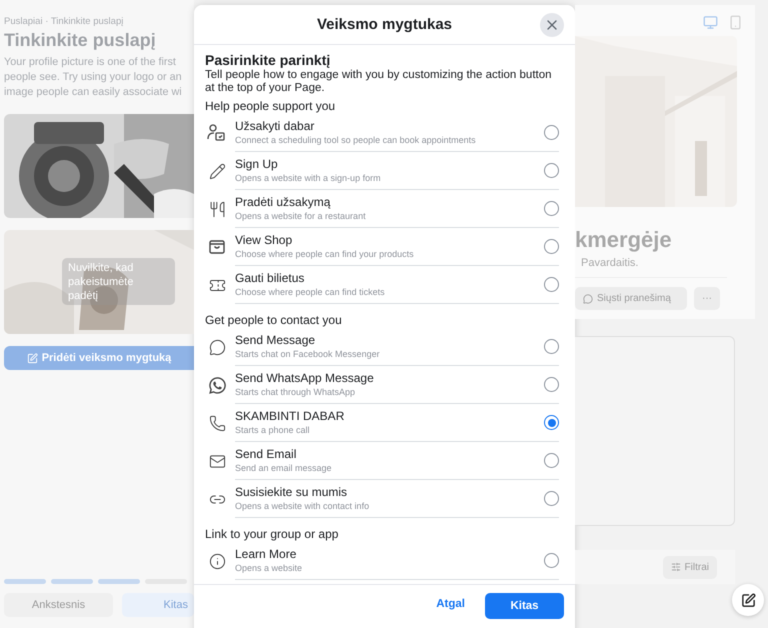 The width and height of the screenshot is (768, 628). I want to click on option-hint: Starts chat through WhatsApp, so click(295, 392).